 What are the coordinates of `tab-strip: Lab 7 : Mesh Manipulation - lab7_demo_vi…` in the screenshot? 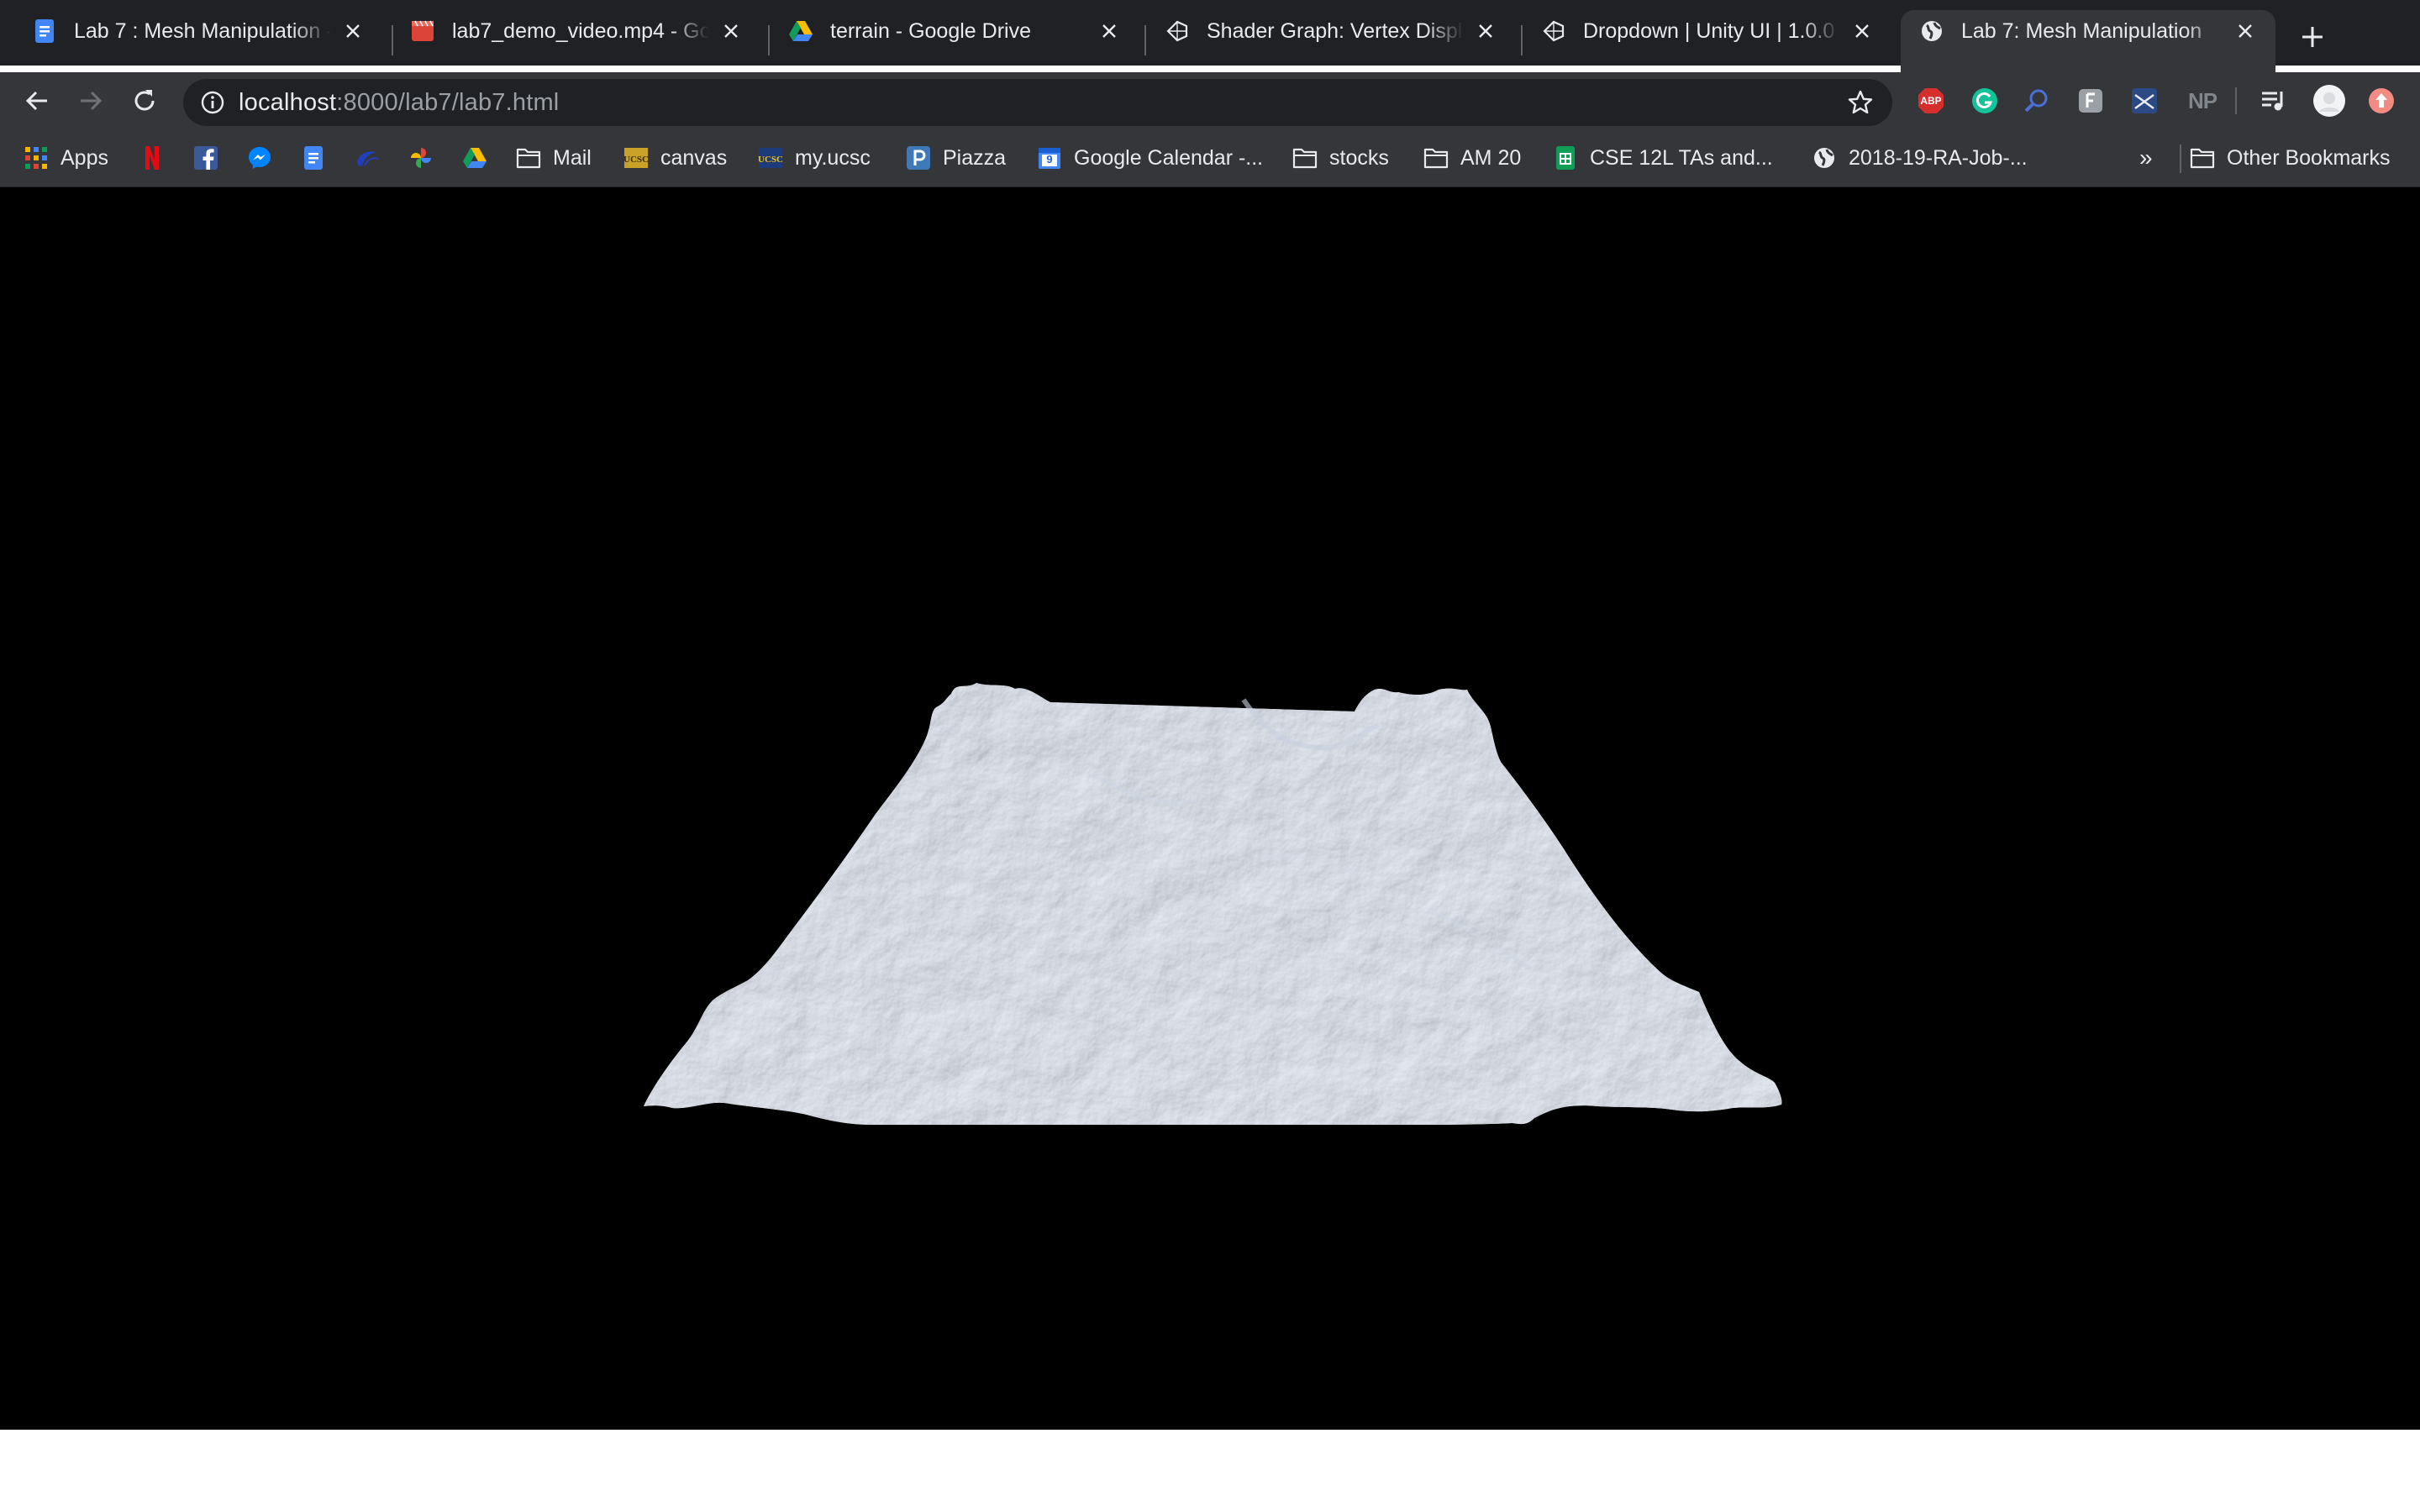 It's located at (1210, 36).